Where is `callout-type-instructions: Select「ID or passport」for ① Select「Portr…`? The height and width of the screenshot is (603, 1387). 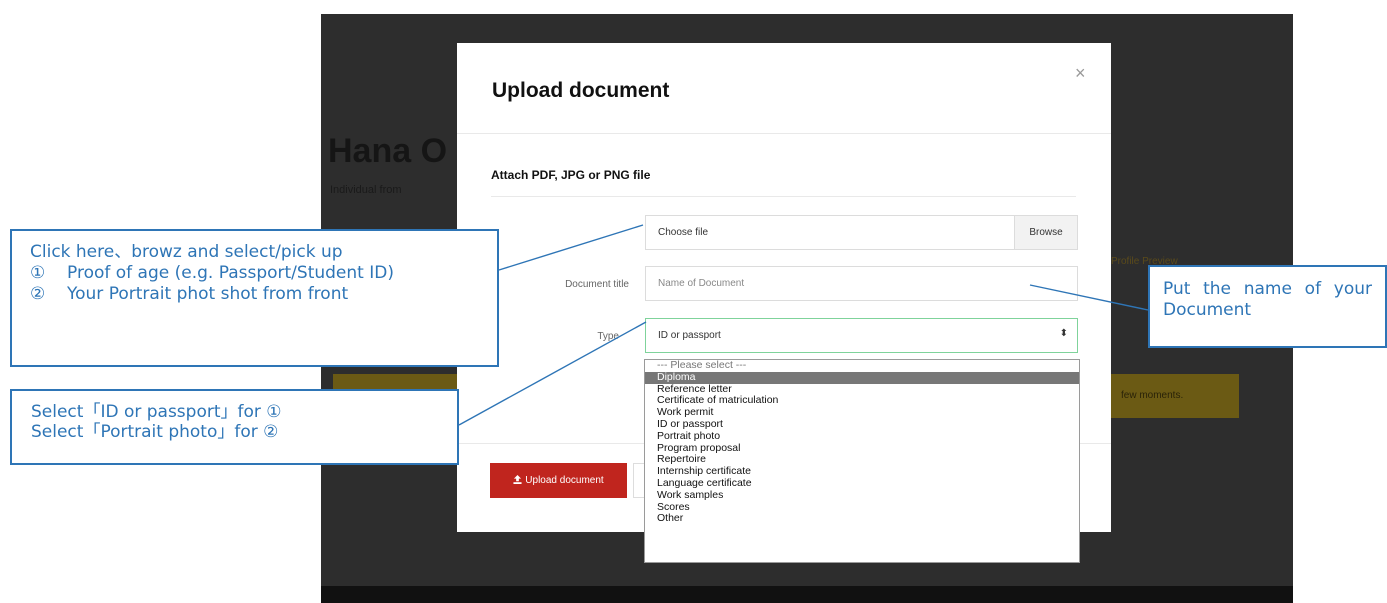 callout-type-instructions: Select「ID or passport」for ① Select「Portr… is located at coordinates (234, 427).